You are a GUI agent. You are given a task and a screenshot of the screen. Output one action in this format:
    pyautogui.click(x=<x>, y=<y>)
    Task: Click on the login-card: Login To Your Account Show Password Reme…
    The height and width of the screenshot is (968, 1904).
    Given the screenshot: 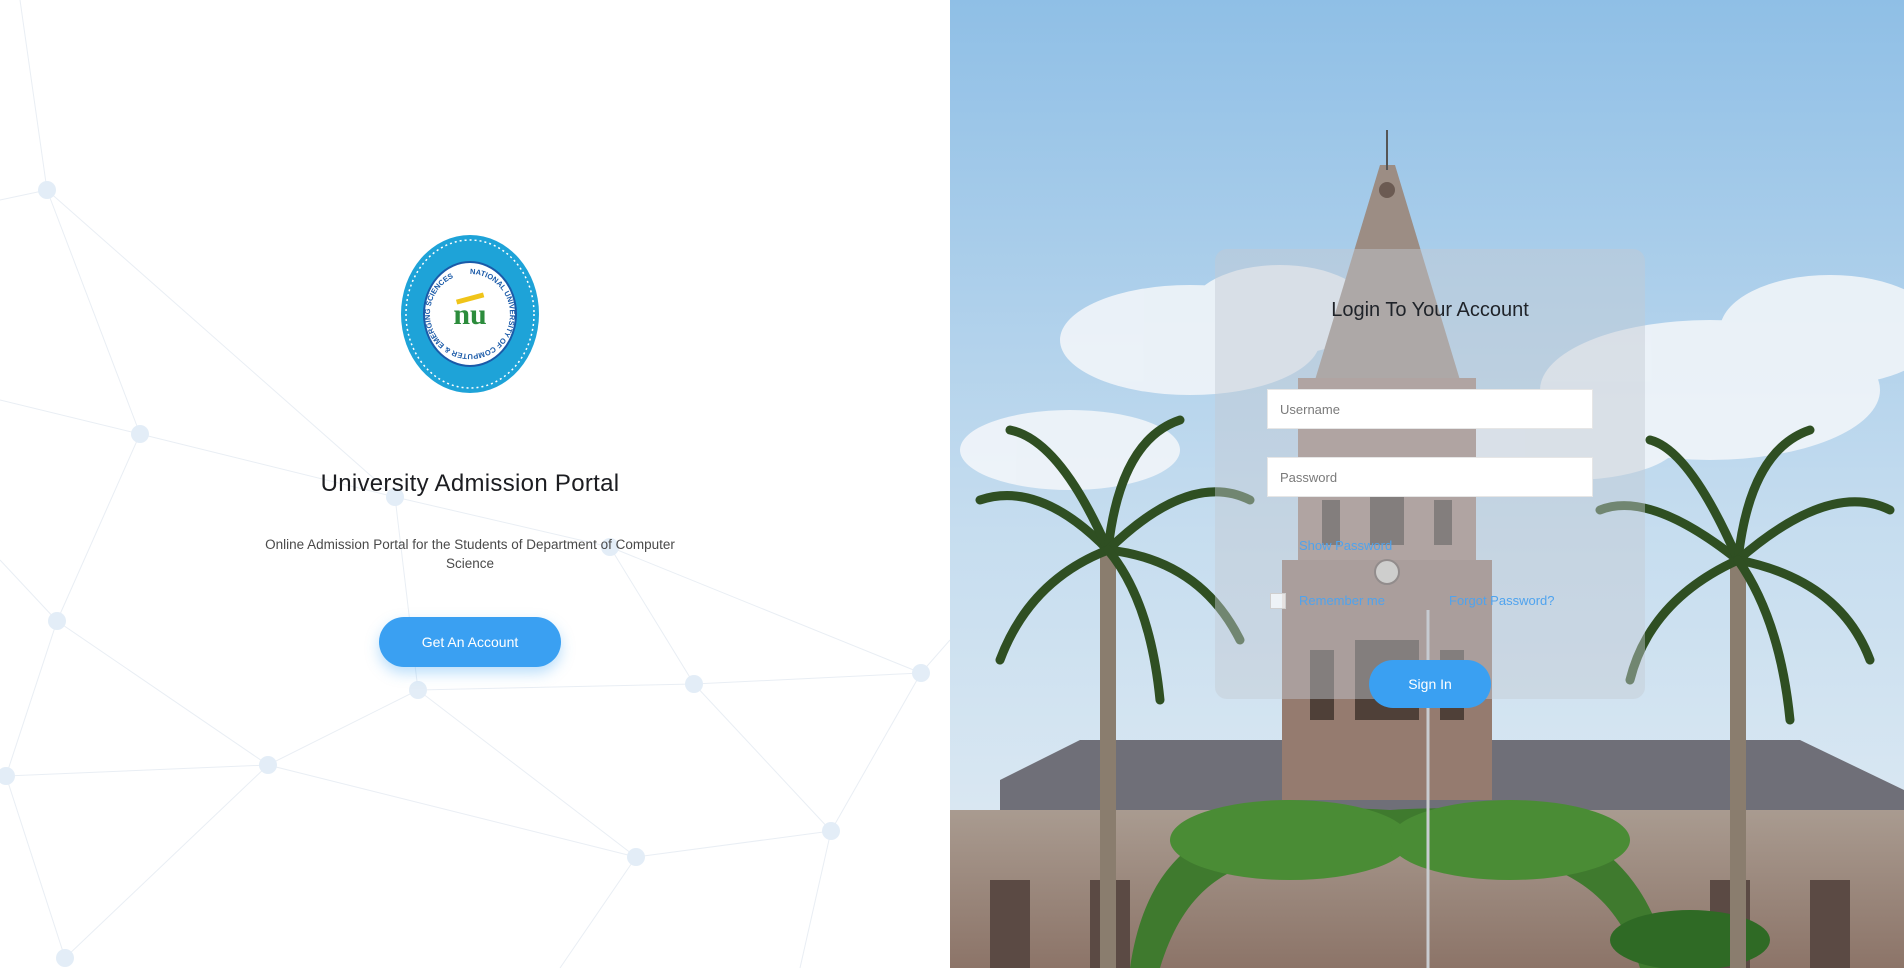 What is the action you would take?
    pyautogui.click(x=1430, y=478)
    